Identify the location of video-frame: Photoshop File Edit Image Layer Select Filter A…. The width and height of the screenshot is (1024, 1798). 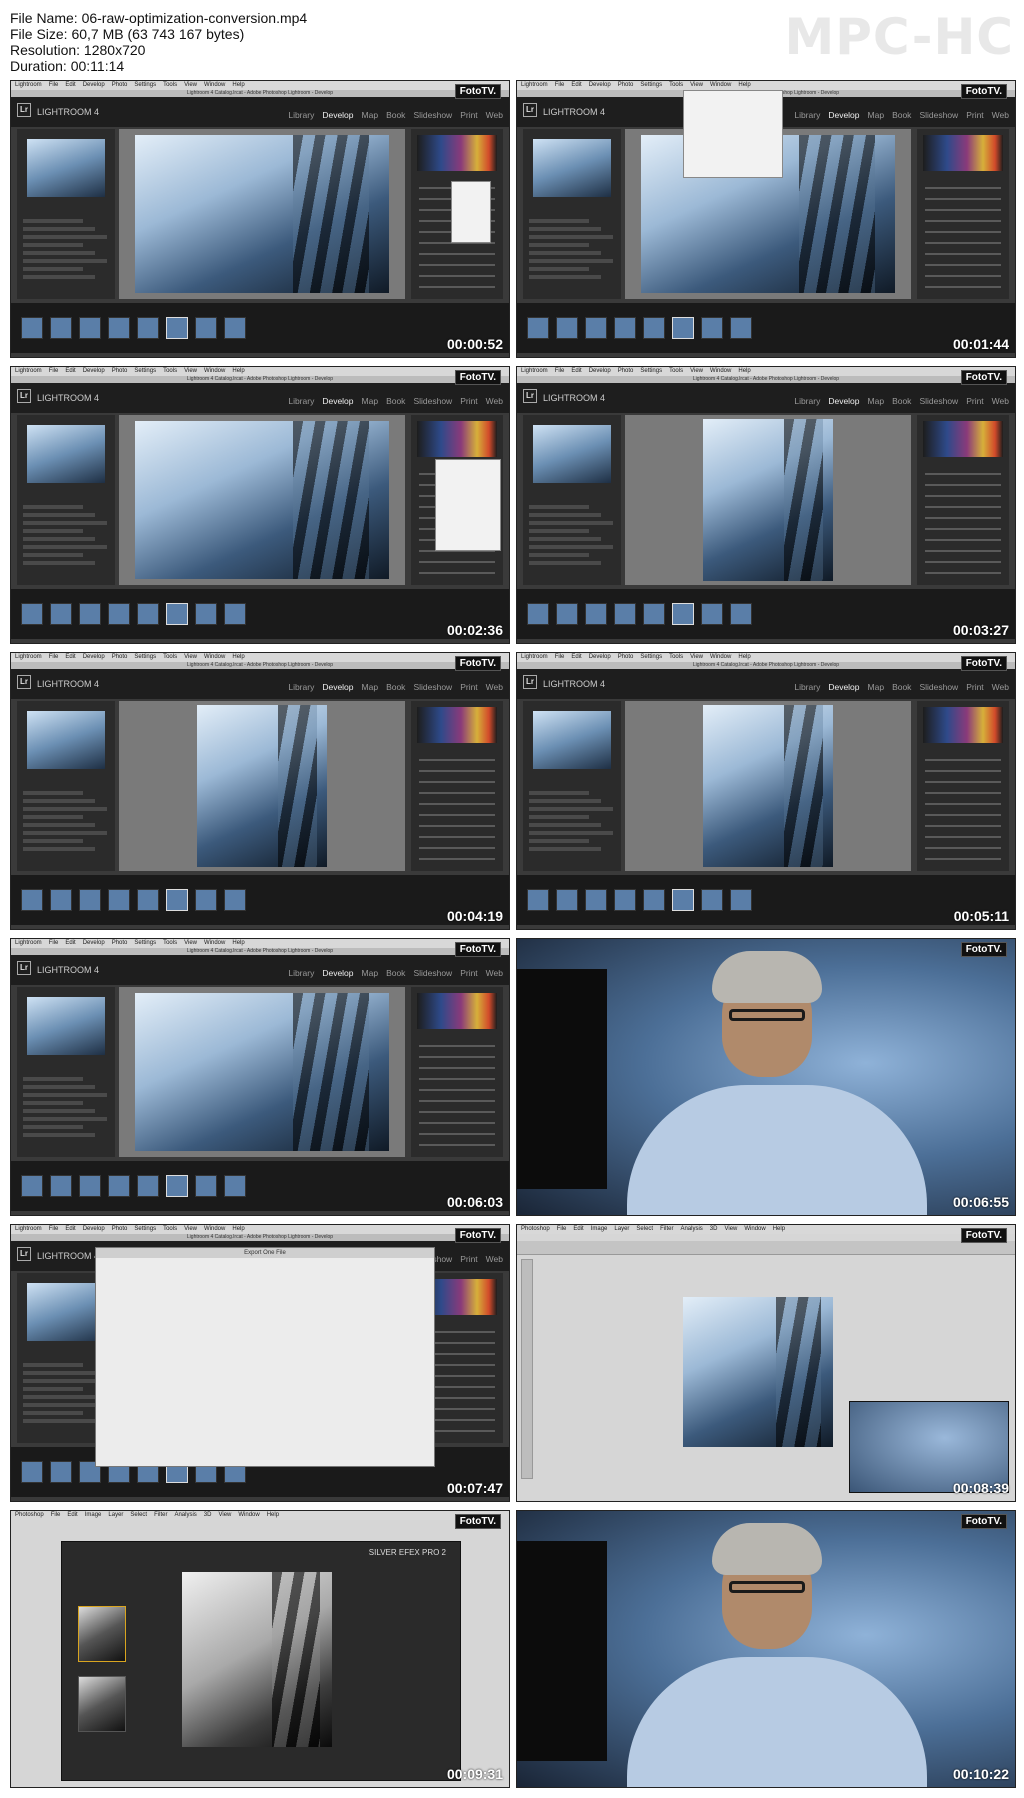
(766, 1363).